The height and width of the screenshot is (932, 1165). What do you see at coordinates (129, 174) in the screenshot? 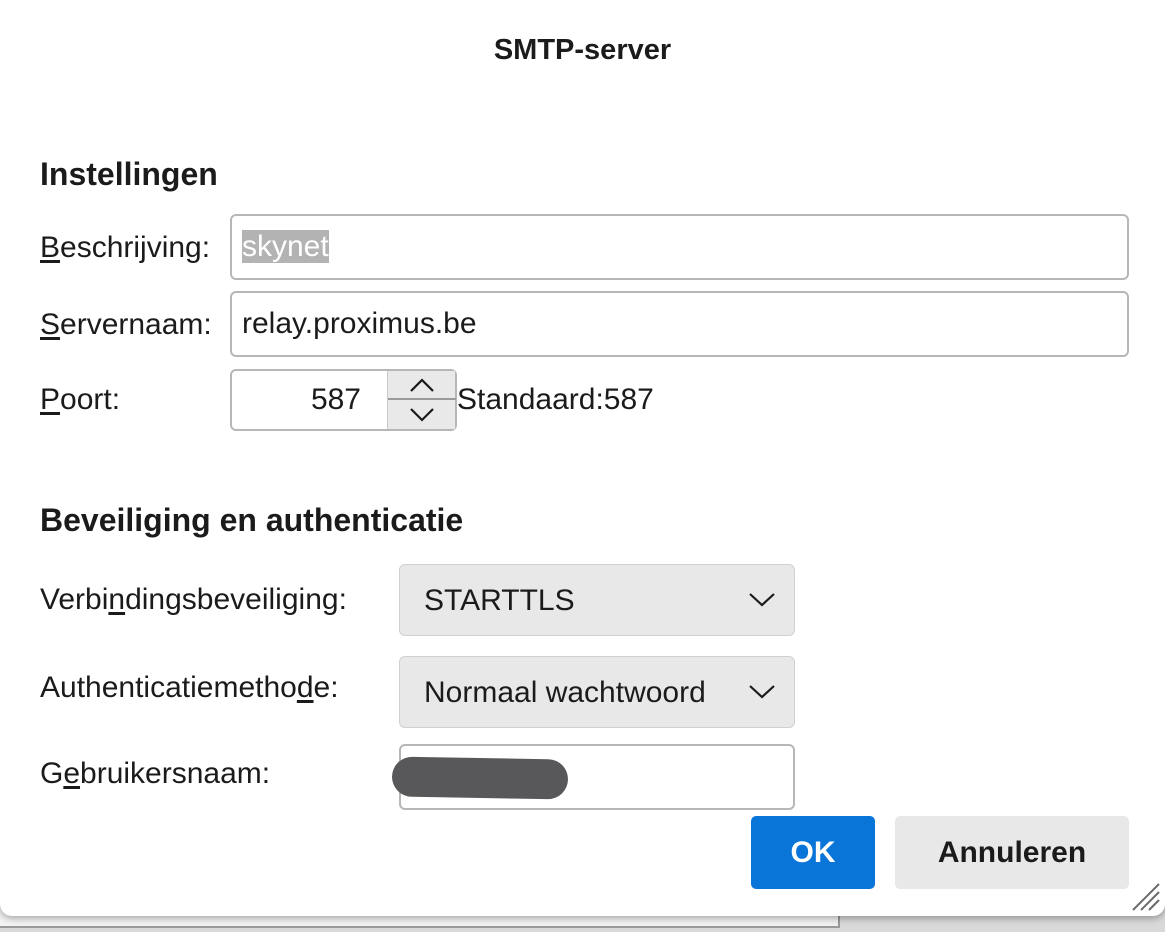
I see `settings-heading: Instellingen` at bounding box center [129, 174].